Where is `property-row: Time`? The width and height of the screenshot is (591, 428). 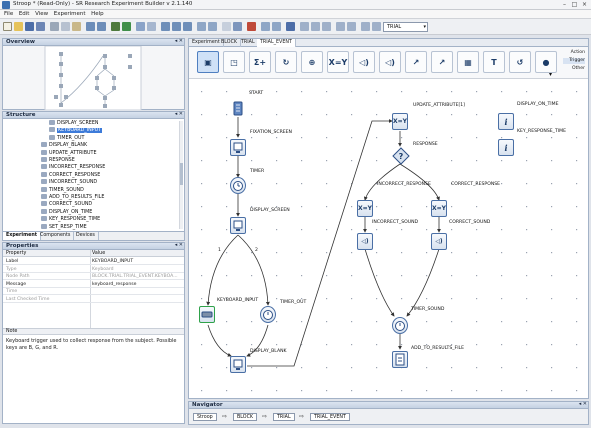 property-row: Time is located at coordinates (93, 292).